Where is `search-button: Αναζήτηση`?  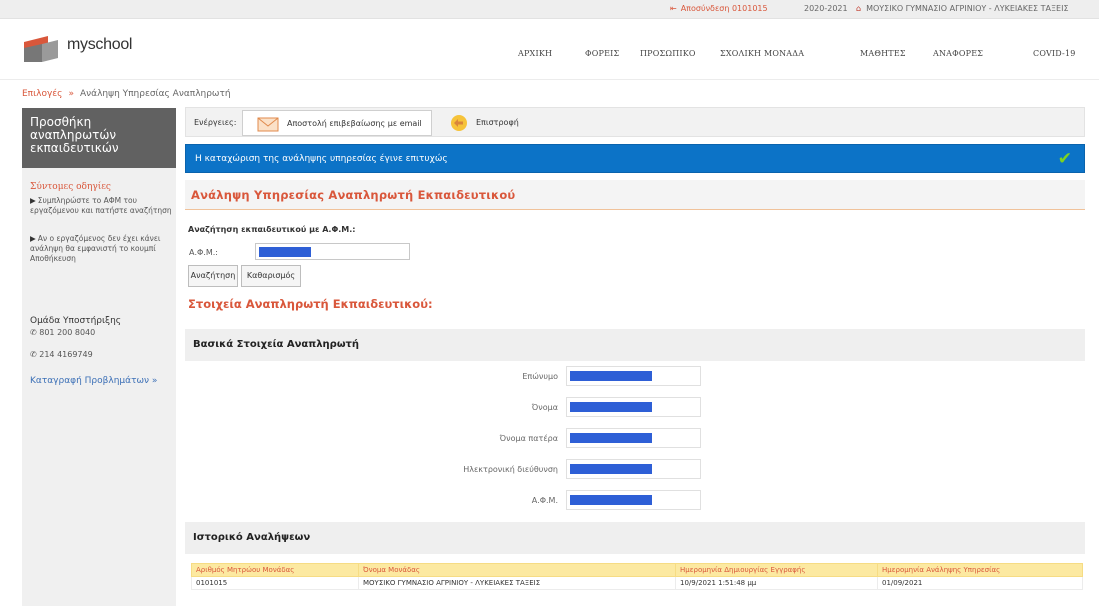 search-button: Αναζήτηση is located at coordinates (213, 276).